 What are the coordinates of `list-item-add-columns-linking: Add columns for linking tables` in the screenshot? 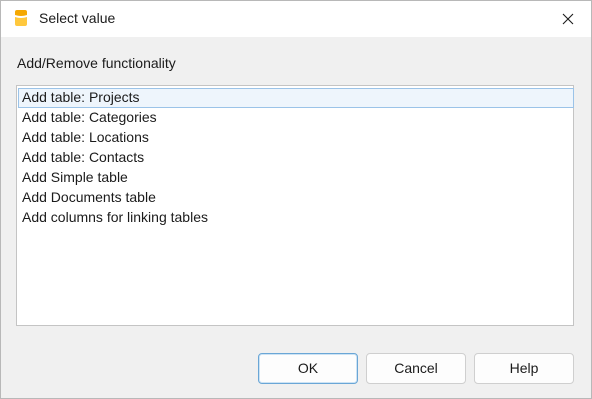 It's located at (296, 218).